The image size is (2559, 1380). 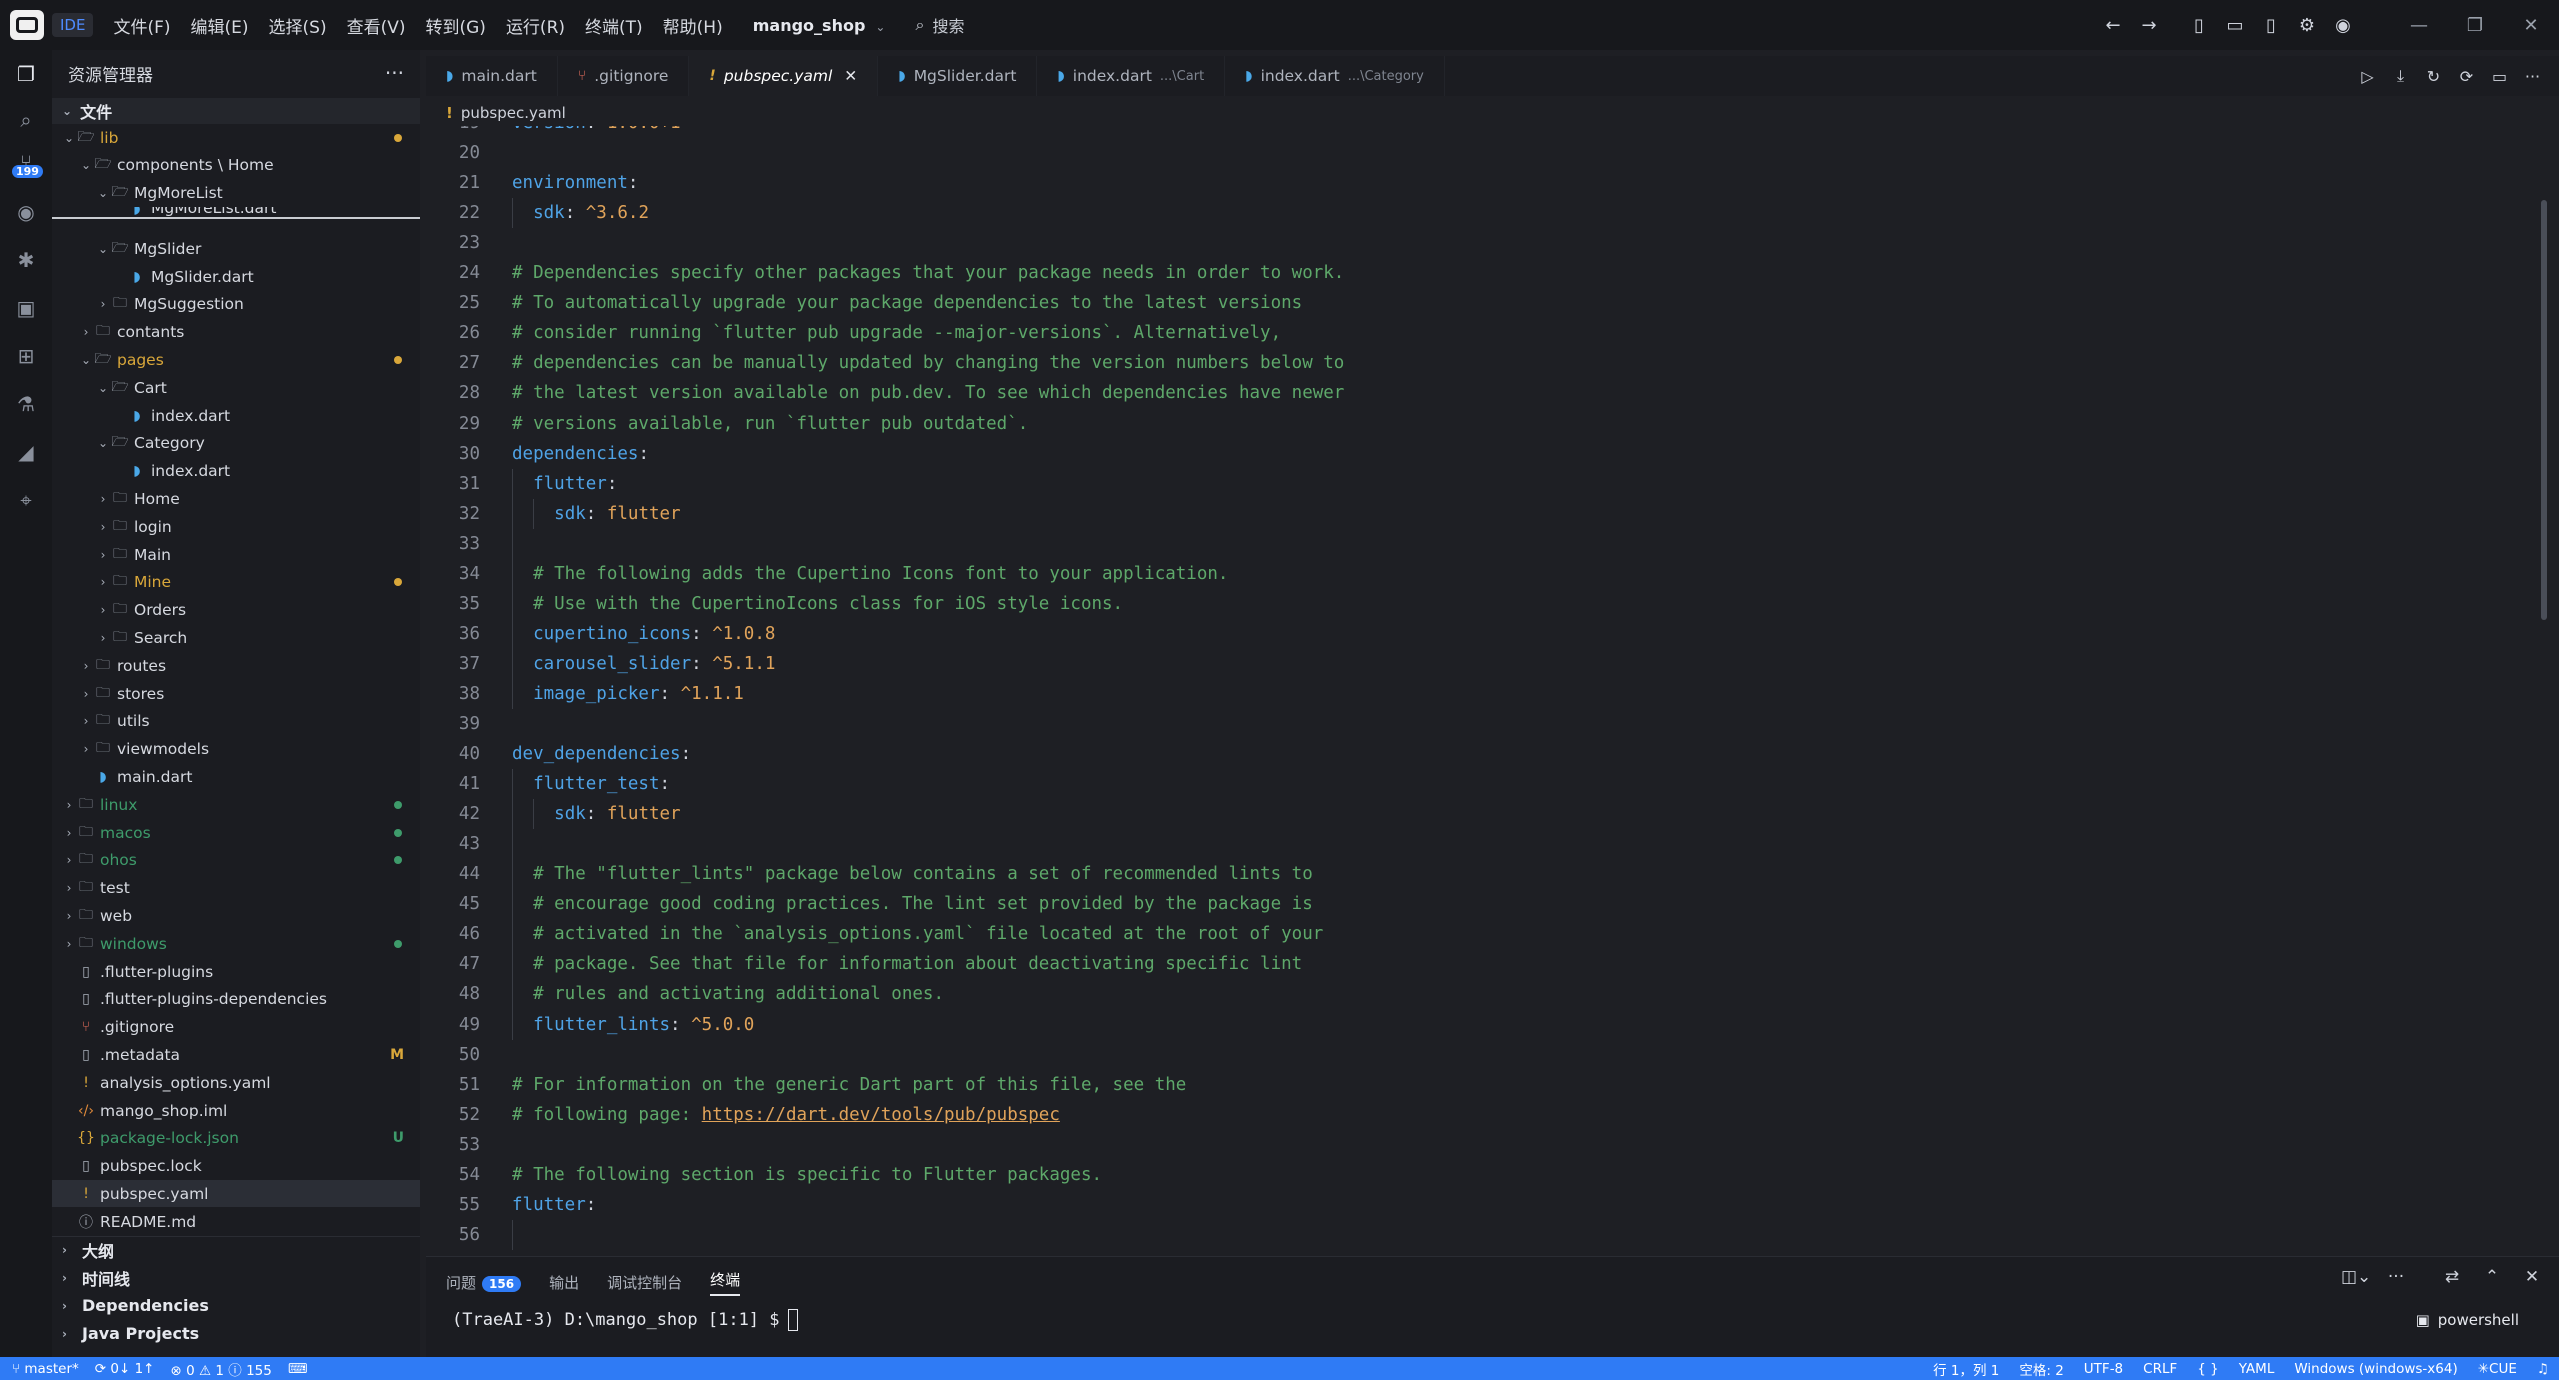 I want to click on problems-indicator: ⊗ 0 ⚠ 1 ⓘ 155, so click(x=220, y=1369).